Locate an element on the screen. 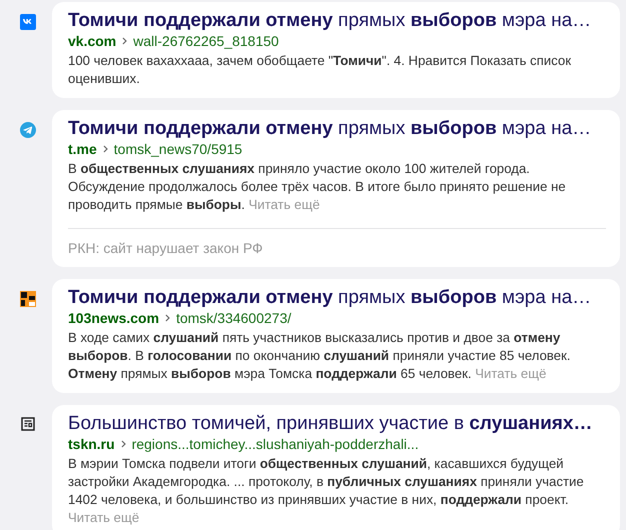 Image resolution: width=626 pixels, height=530 pixels. document-icon is located at coordinates (28, 424).